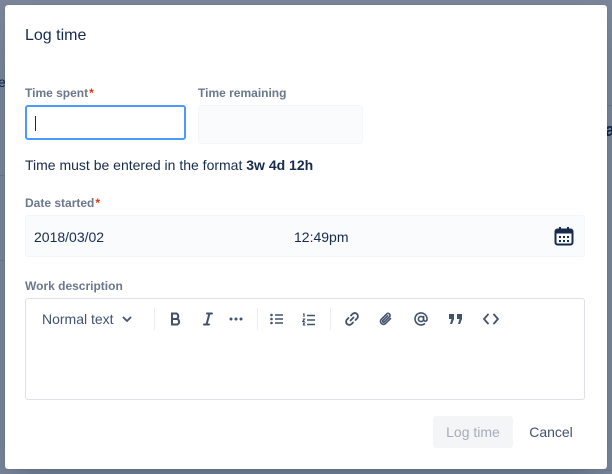 This screenshot has height=474, width=612. I want to click on time-spent-input, so click(105, 122).